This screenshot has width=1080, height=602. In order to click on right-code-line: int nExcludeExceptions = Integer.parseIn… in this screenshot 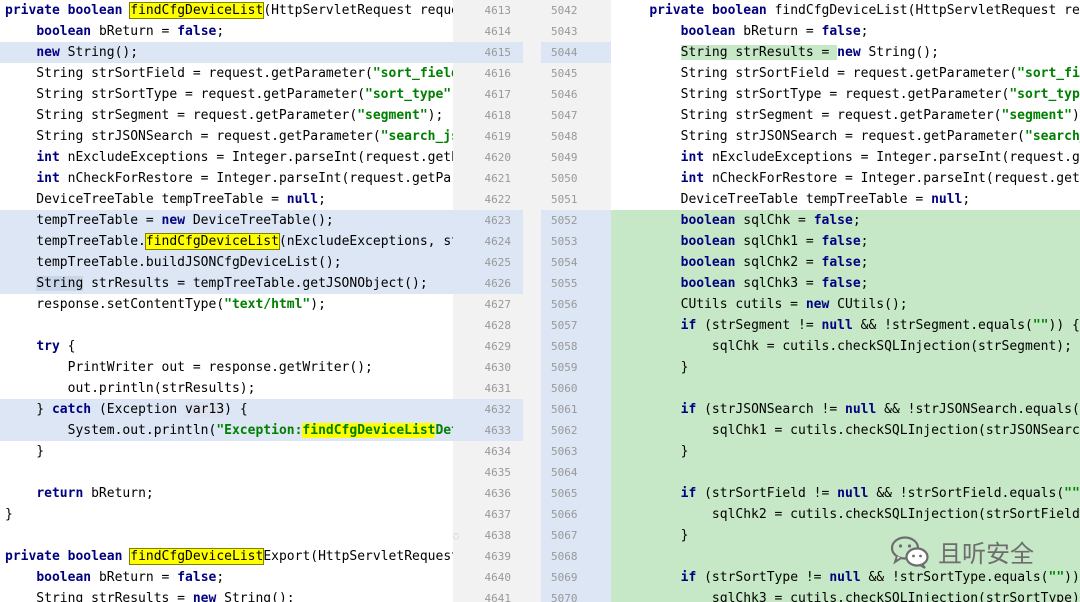, I will do `click(845, 157)`.